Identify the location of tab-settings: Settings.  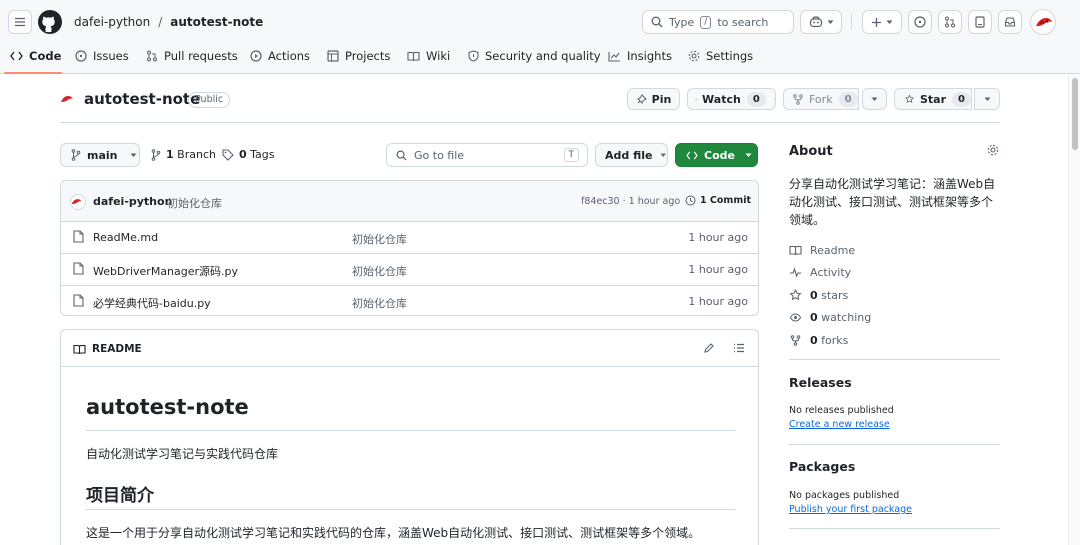
(720, 56).